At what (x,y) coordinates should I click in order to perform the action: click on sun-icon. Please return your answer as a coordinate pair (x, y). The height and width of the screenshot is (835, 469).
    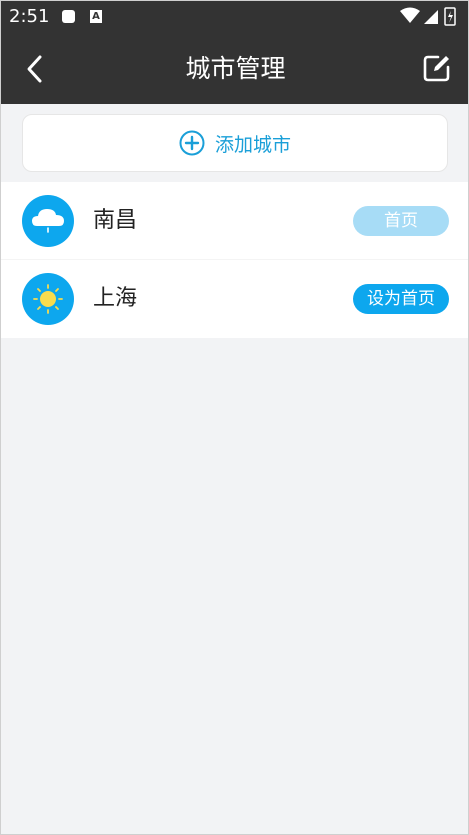
    Looking at the image, I should click on (48, 299).